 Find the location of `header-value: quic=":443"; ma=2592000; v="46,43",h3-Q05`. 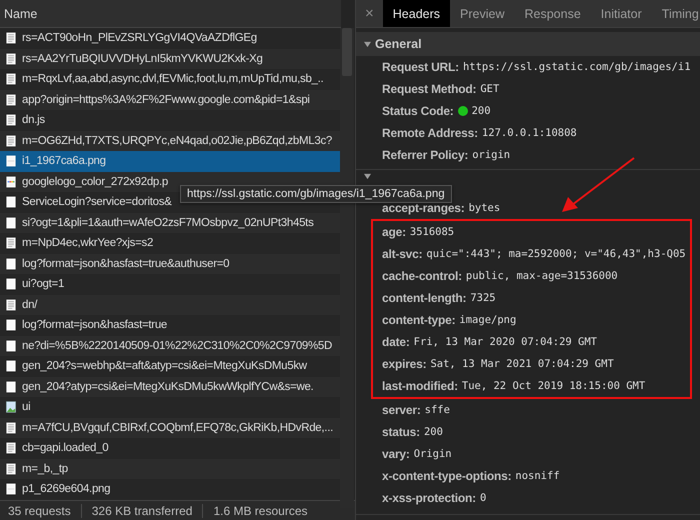

header-value: quic=":443"; ma=2592000; v="46,43",h3-Q05 is located at coordinates (556, 254).